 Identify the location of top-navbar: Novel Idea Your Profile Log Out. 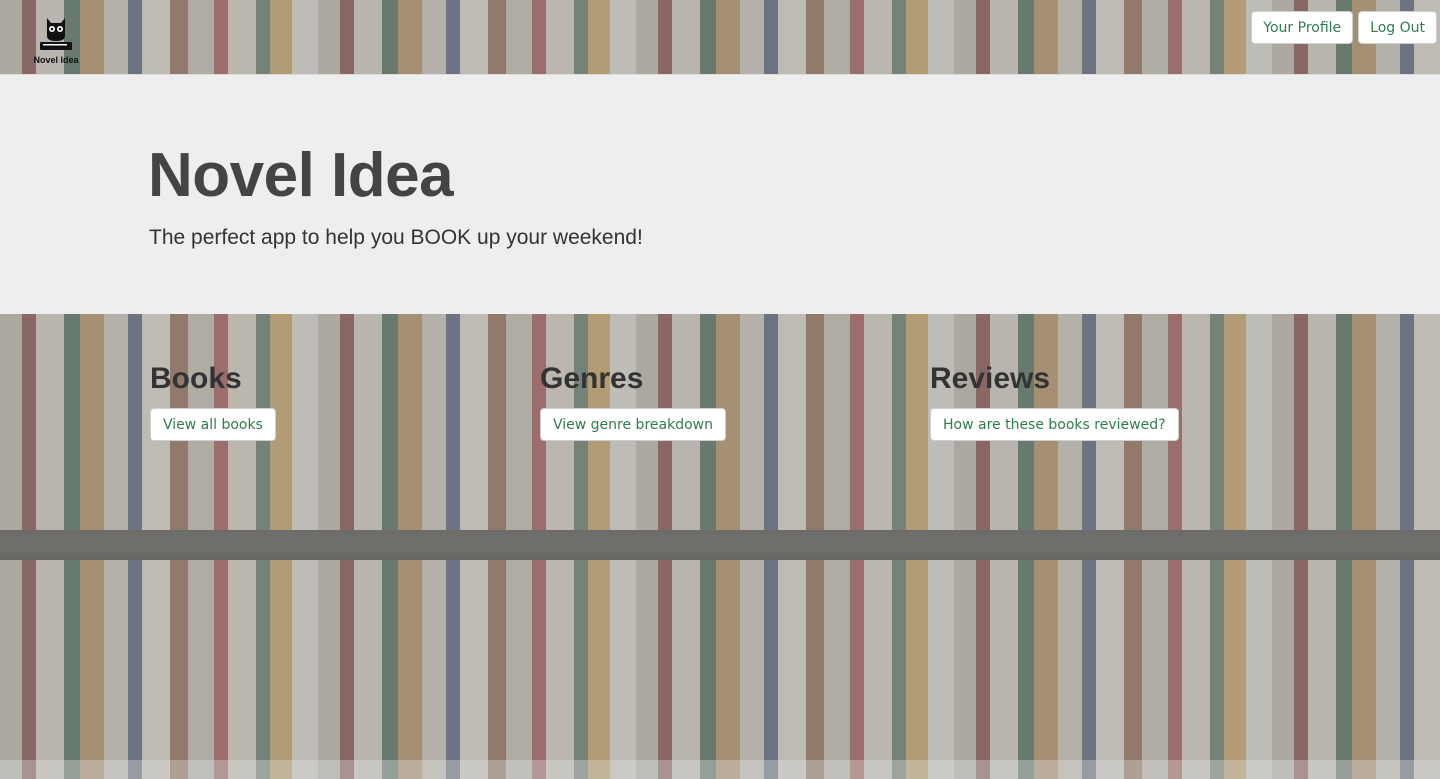
(720, 37).